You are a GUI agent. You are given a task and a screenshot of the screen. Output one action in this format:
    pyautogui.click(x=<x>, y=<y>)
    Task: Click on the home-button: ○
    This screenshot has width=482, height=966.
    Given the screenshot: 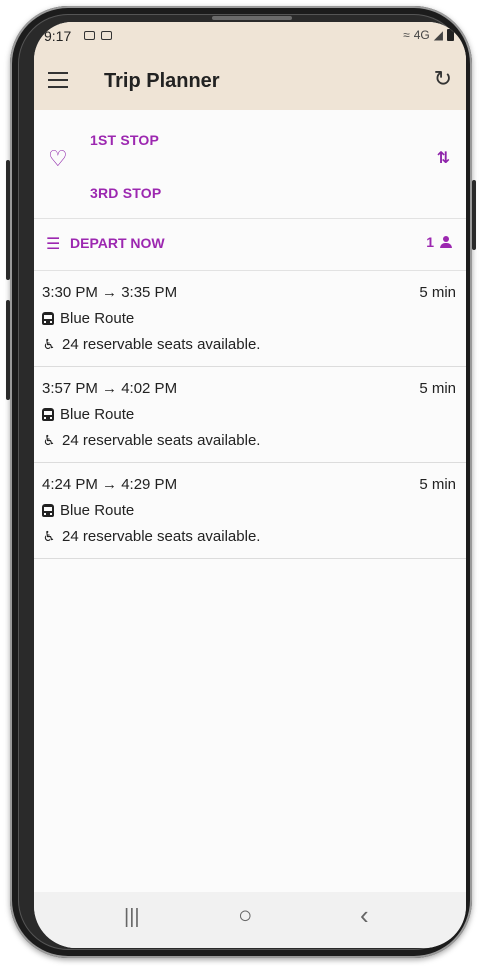 What is the action you would take?
    pyautogui.click(x=245, y=916)
    